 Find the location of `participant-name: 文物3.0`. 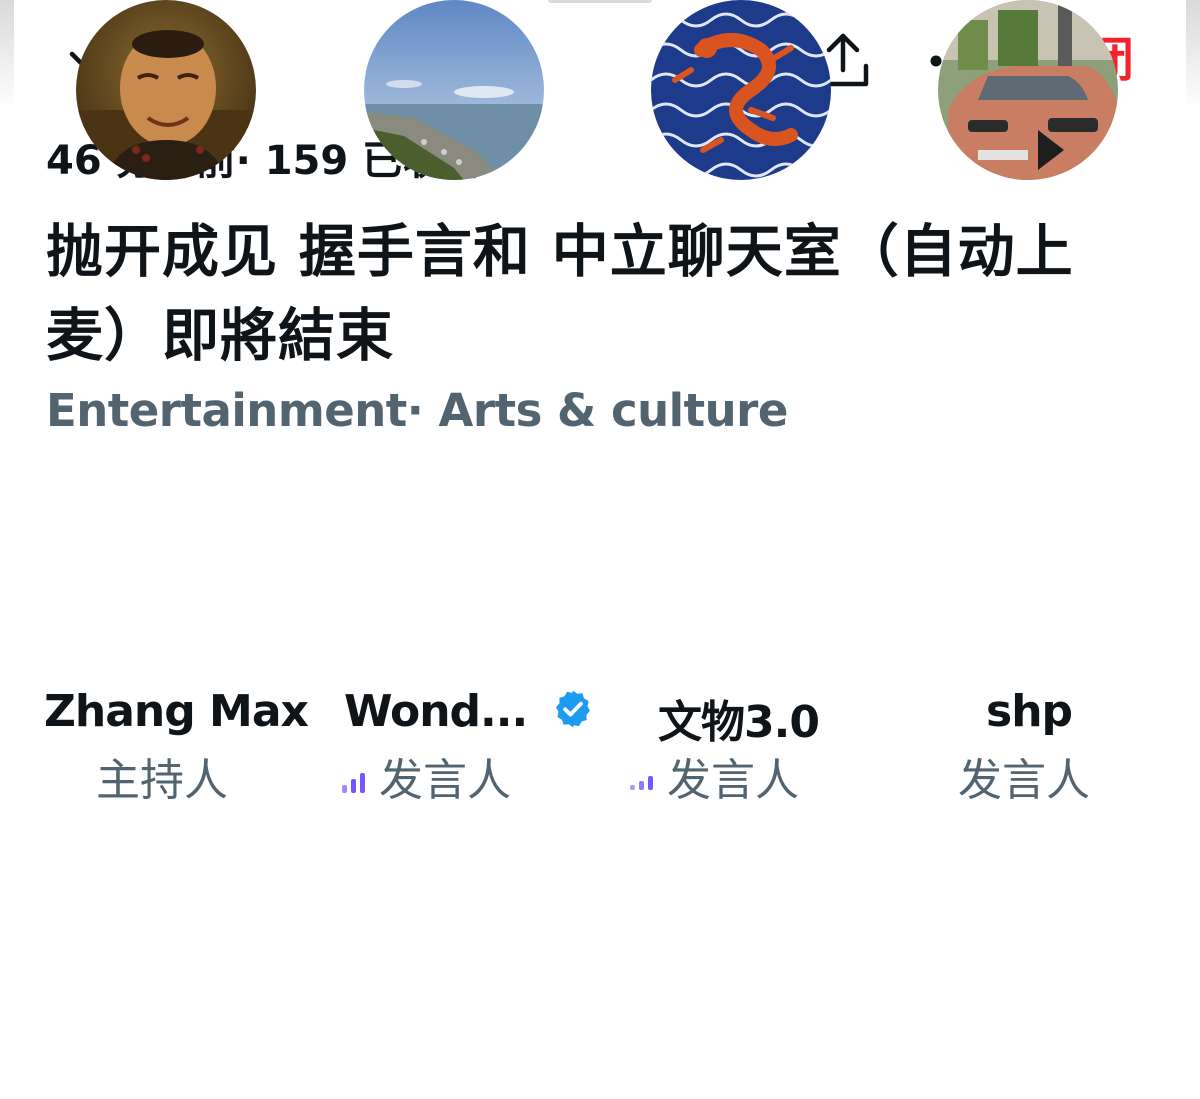

participant-name: 文物3.0 is located at coordinates (739, 722).